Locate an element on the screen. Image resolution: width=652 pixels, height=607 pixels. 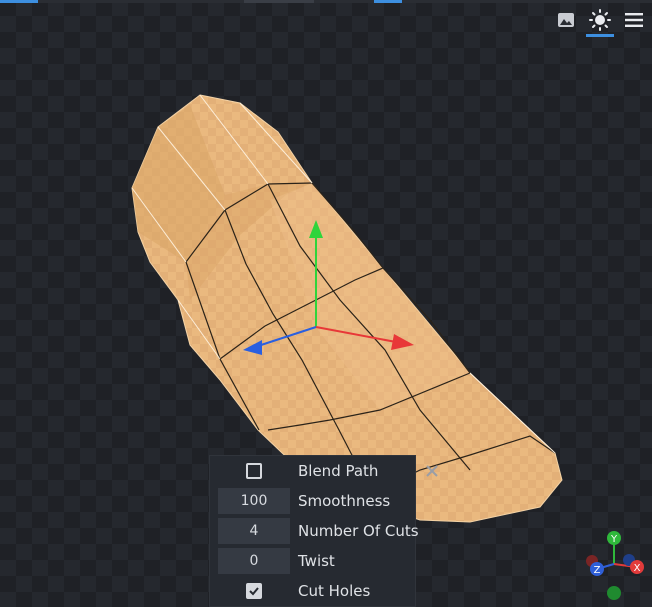
cut-holes-row: Cut Holes is located at coordinates (294, 591).